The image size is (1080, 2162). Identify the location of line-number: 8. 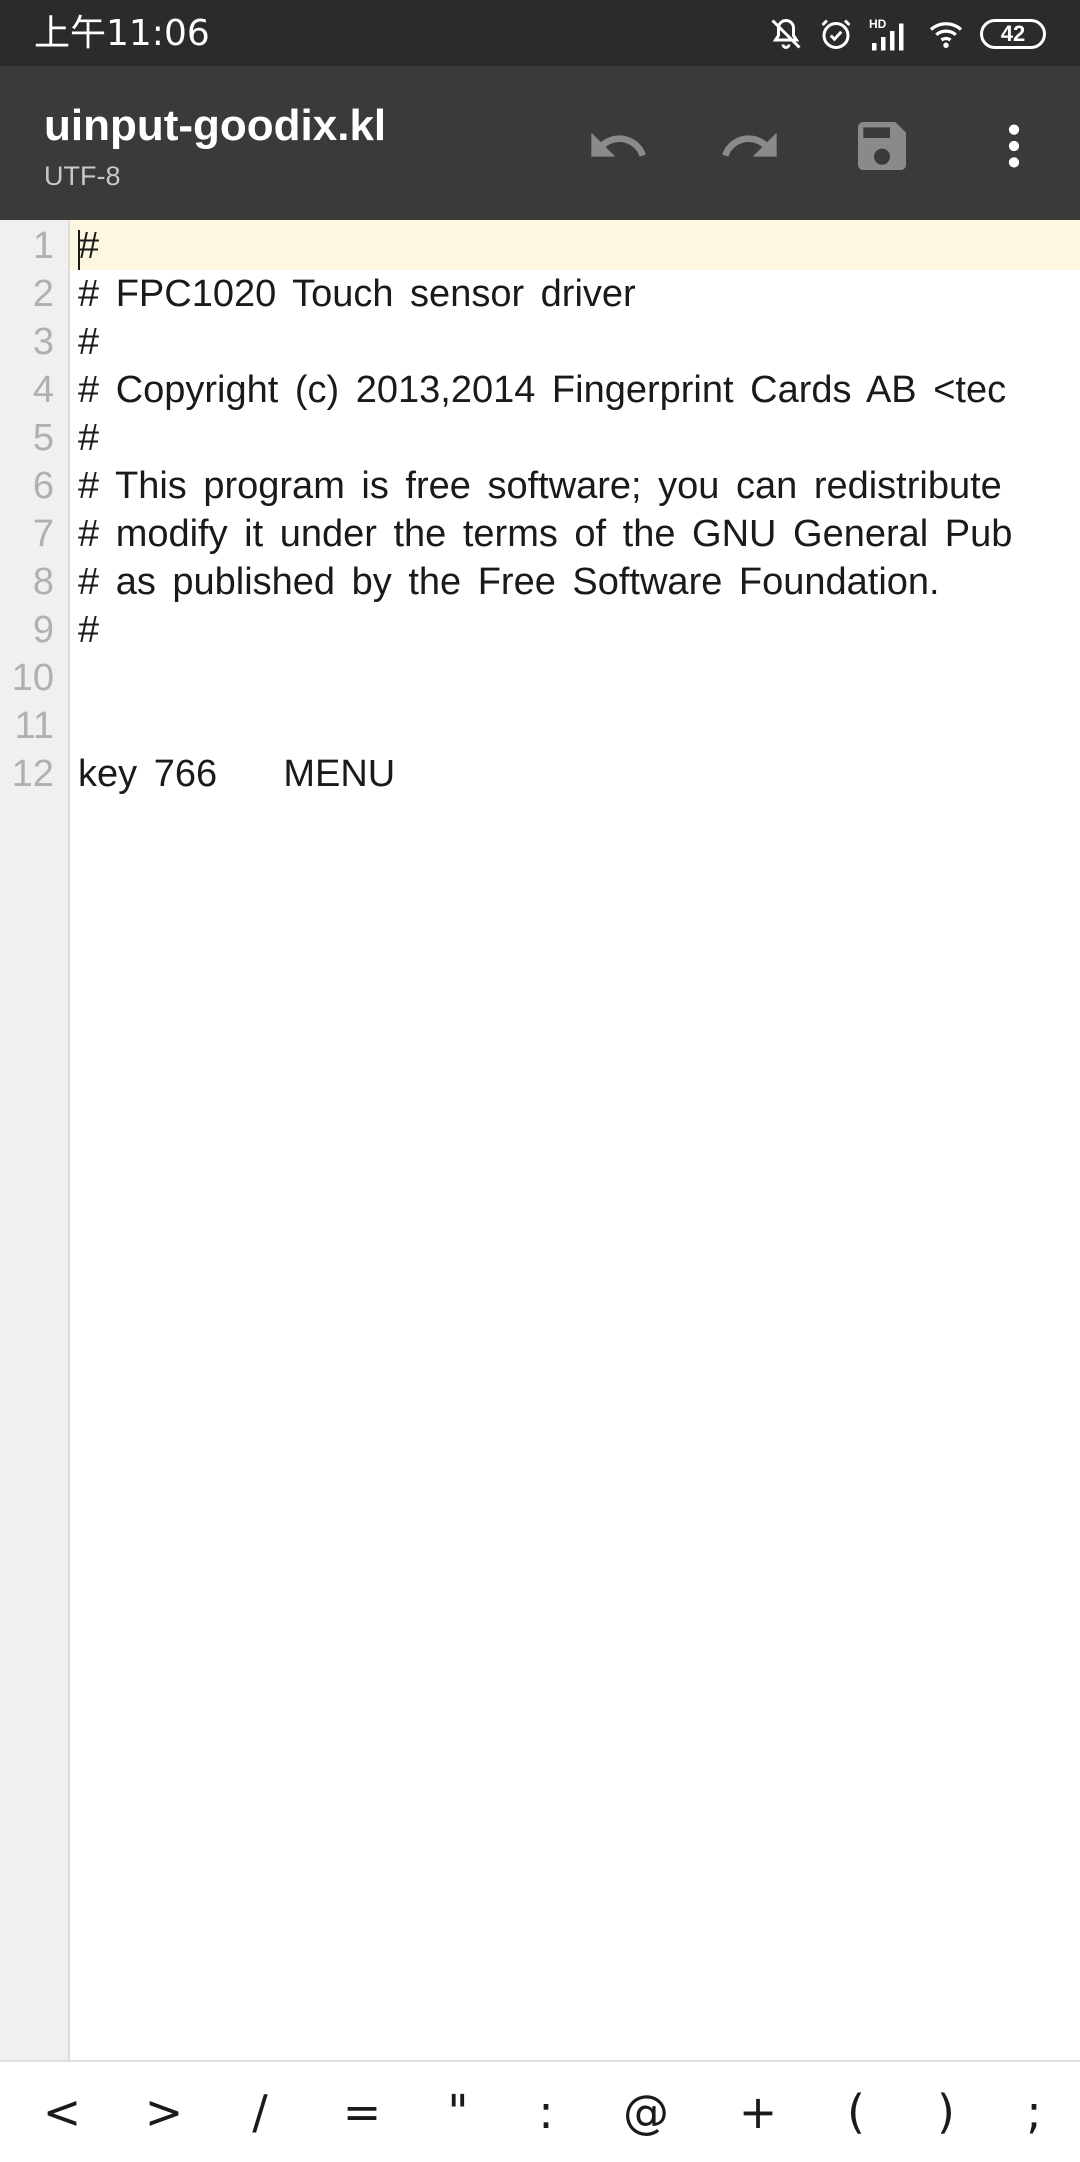
(43, 582).